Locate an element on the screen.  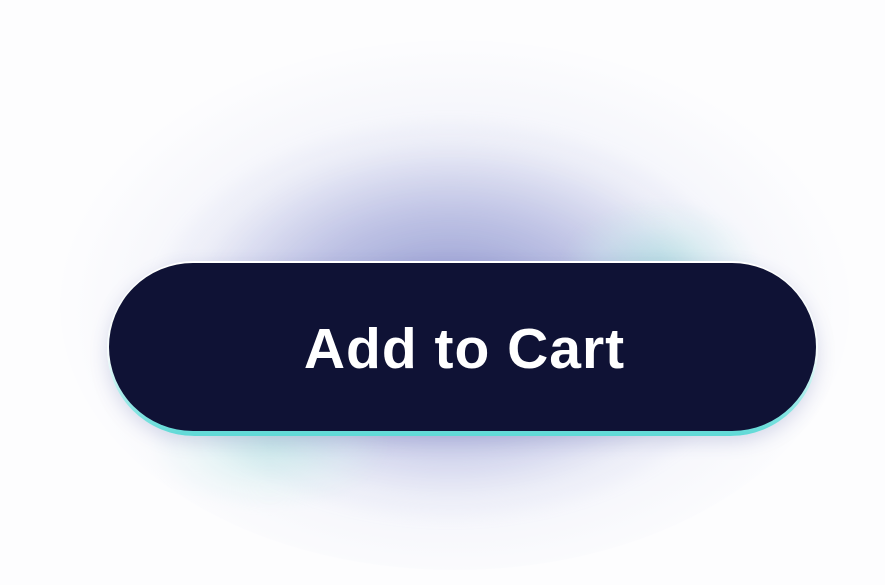
add-to-cart-label: Add to Cart is located at coordinates (464, 349).